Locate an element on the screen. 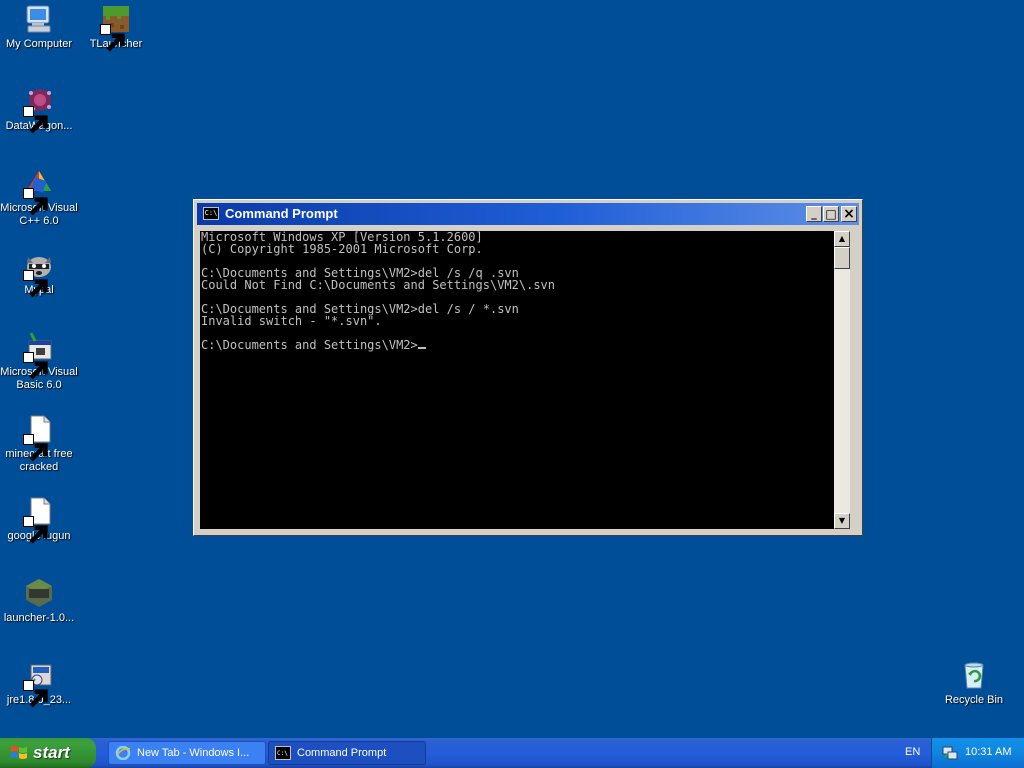 The image size is (1024, 768). text-cursor is located at coordinates (421, 348).